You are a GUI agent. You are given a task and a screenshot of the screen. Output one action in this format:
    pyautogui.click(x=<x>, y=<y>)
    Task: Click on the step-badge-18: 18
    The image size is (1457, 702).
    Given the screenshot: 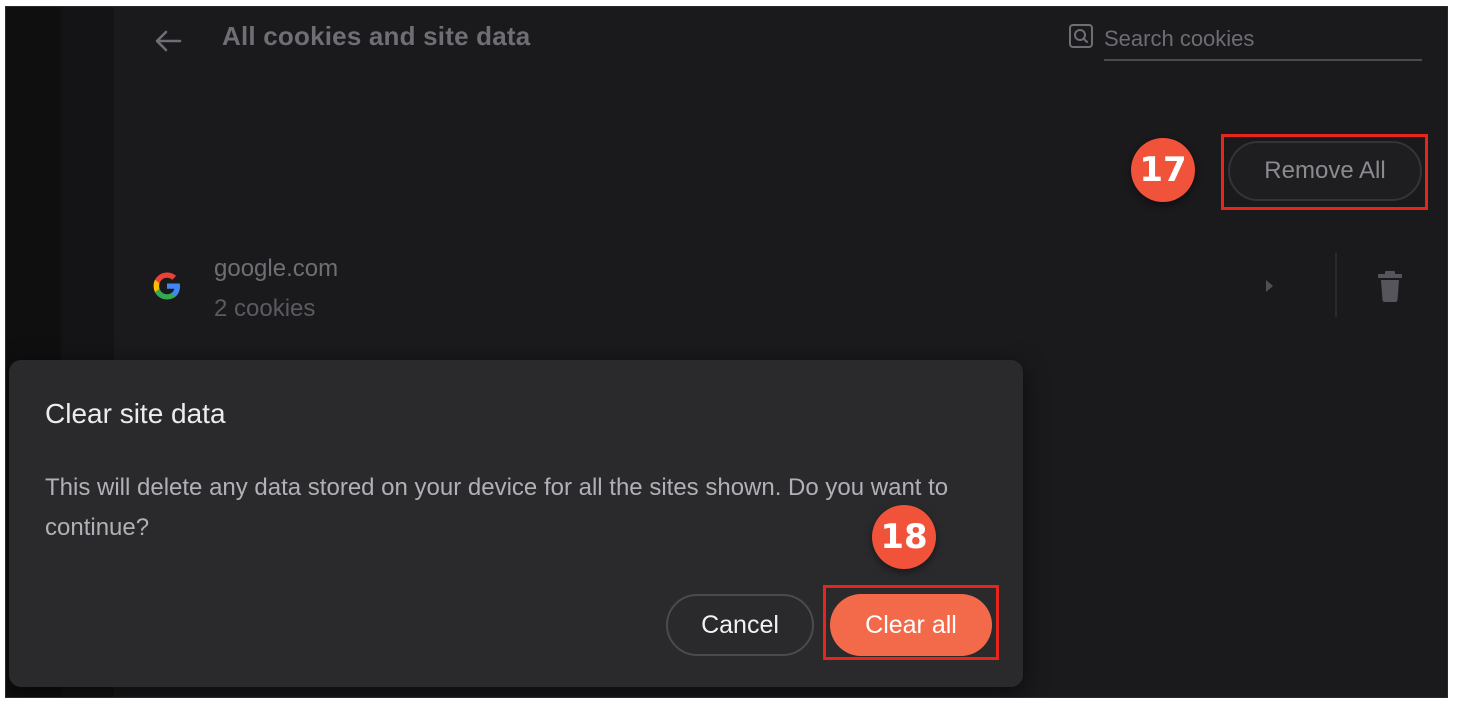 What is the action you would take?
    pyautogui.click(x=904, y=537)
    